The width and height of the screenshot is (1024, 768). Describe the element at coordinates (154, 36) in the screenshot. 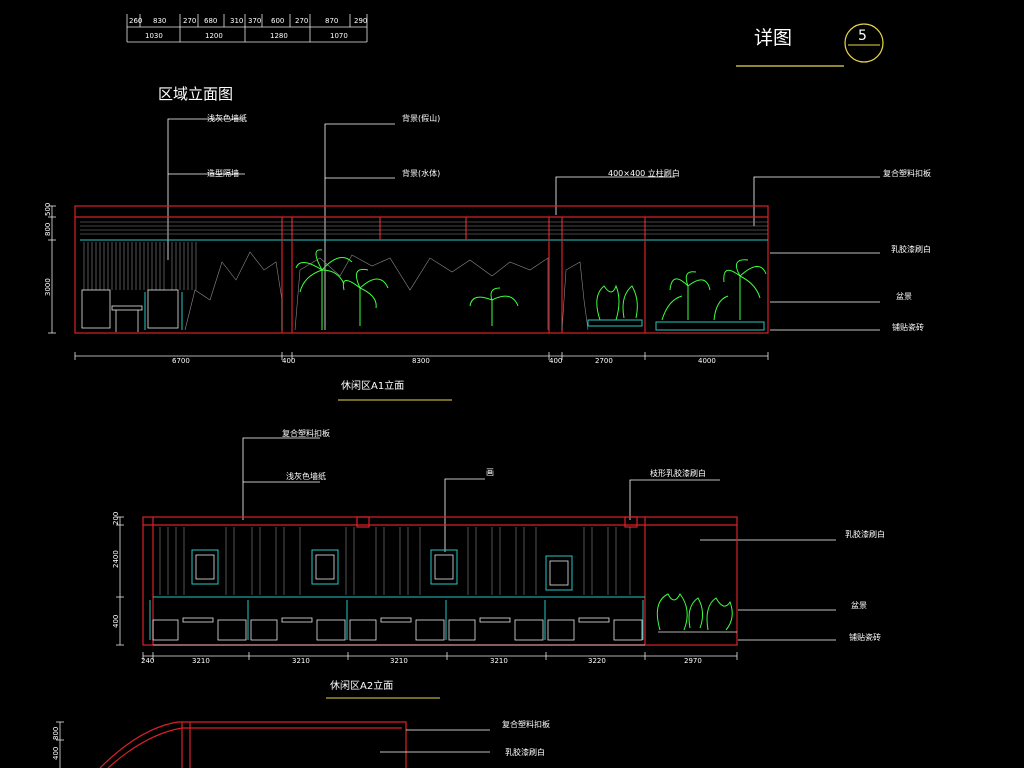

I see `table-cell: 1030` at that location.